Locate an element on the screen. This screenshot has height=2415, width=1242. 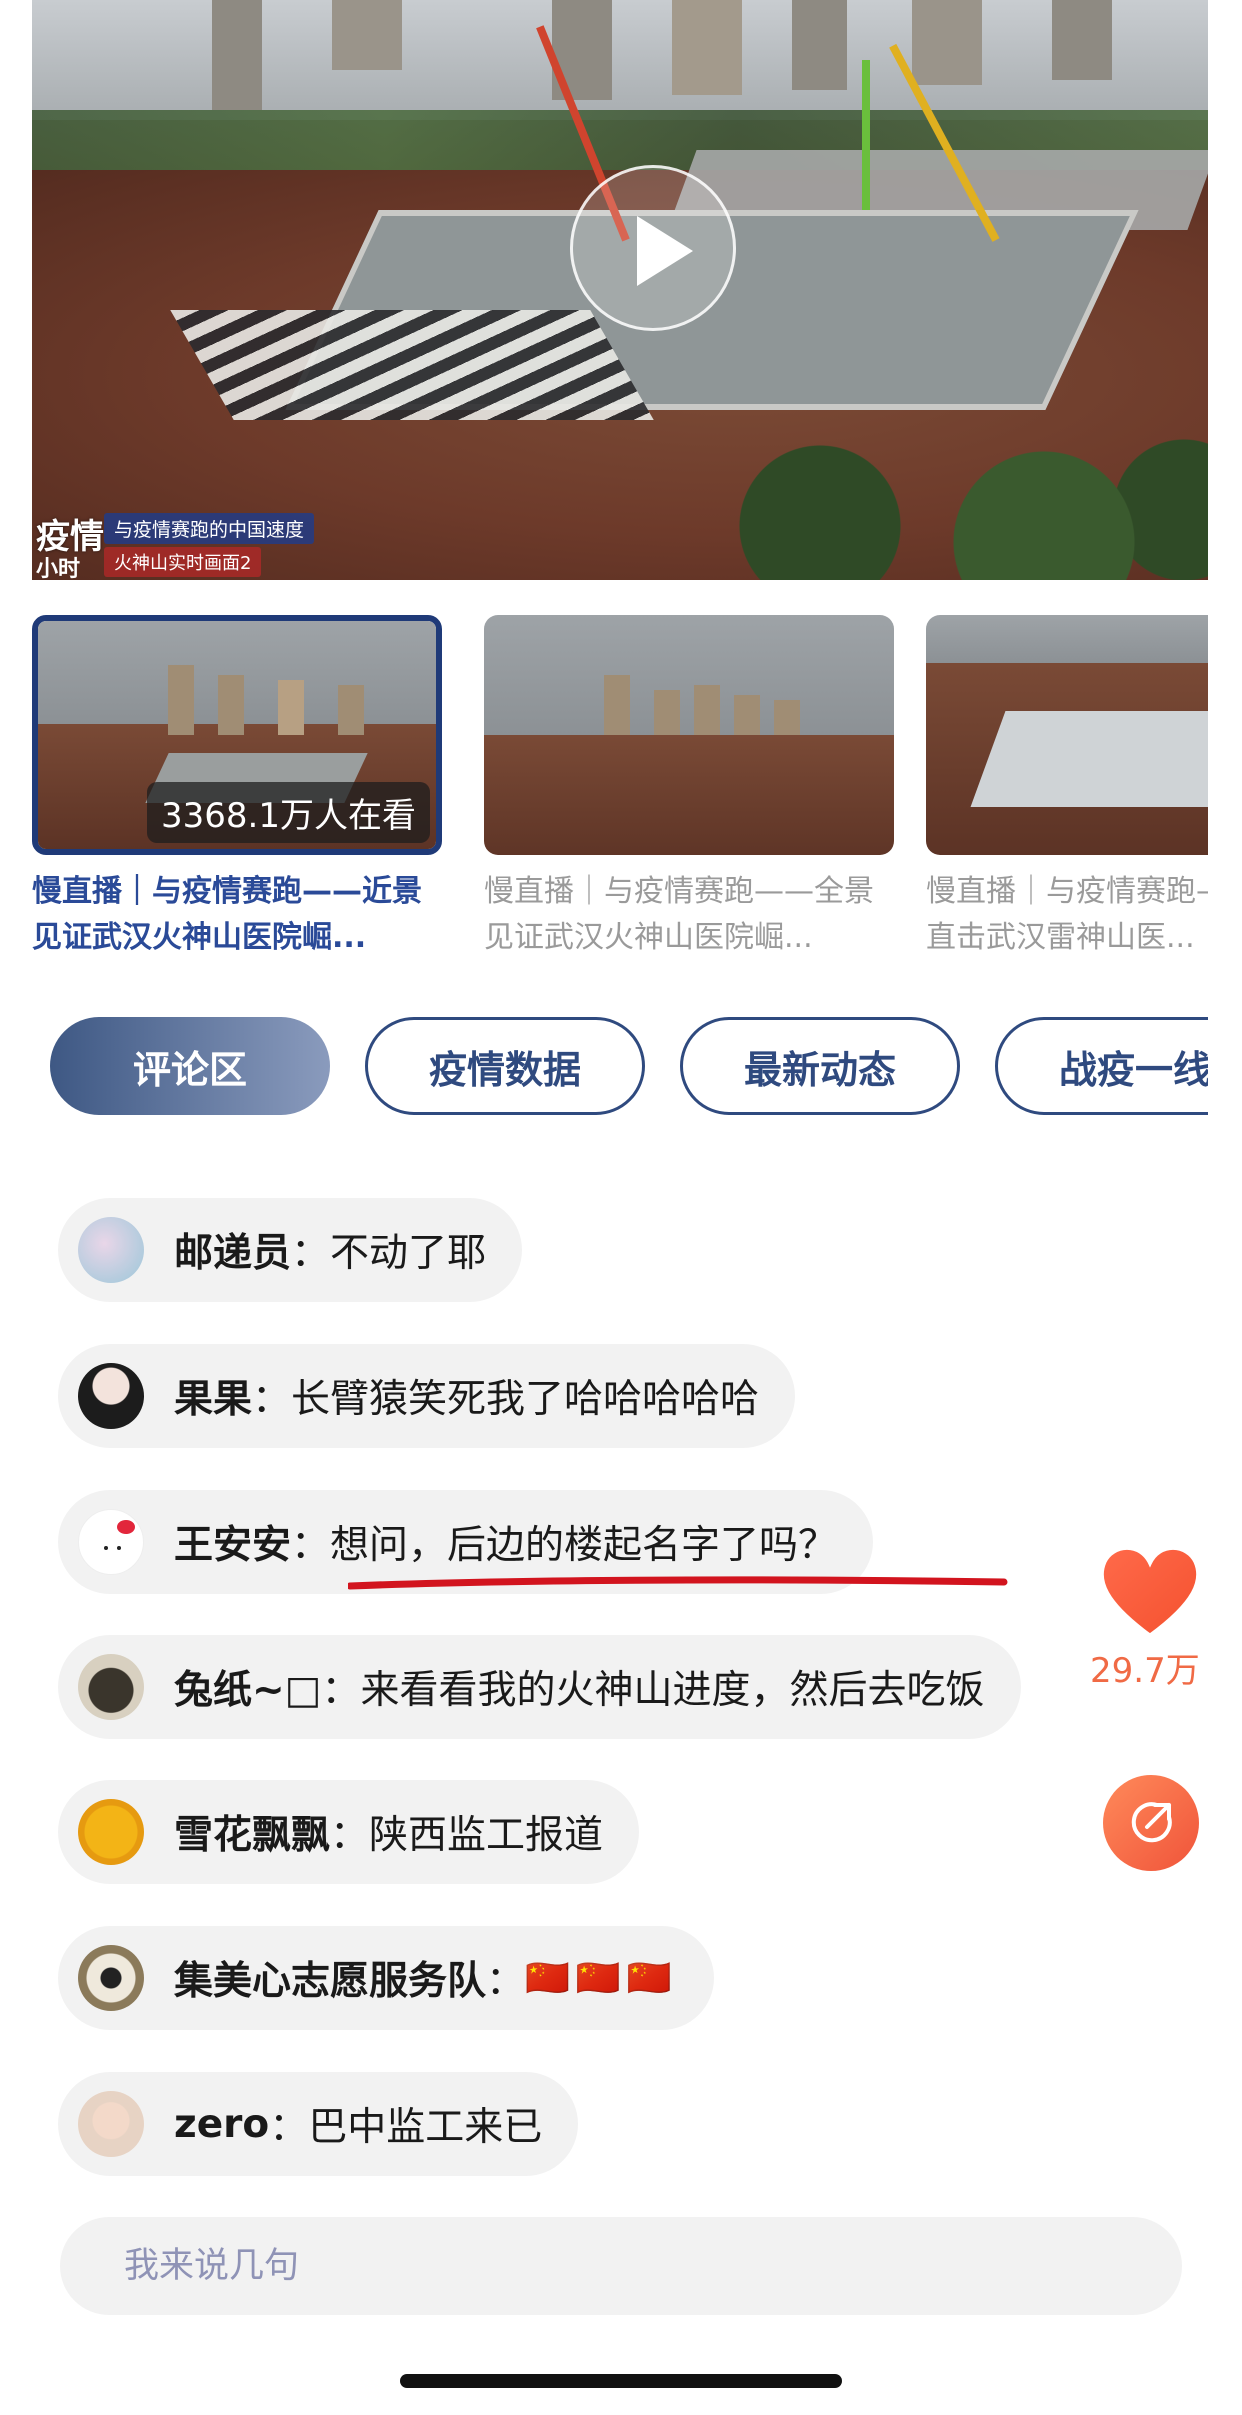
comment-text: 不动了耶 is located at coordinates (408, 1253).